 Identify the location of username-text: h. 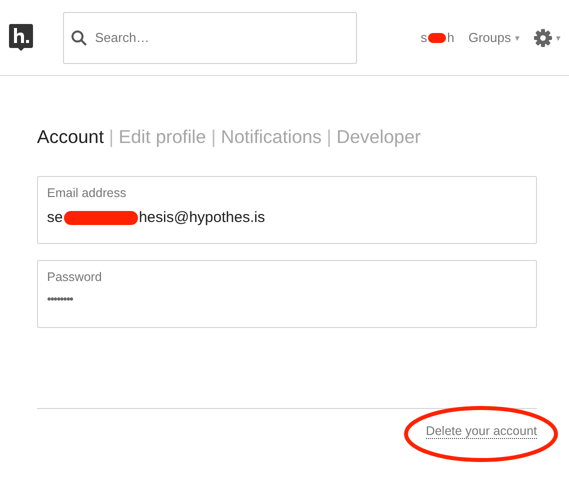
(450, 37).